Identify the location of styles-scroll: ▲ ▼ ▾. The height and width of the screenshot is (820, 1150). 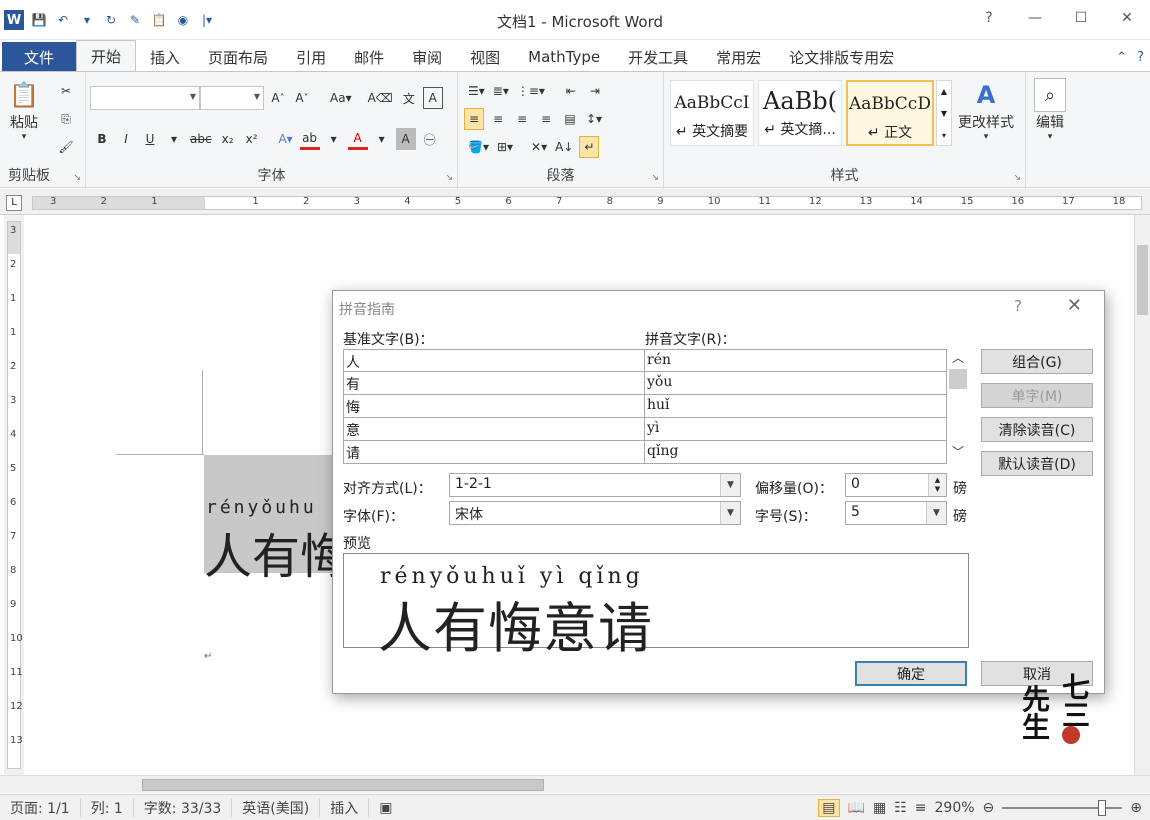
(944, 113).